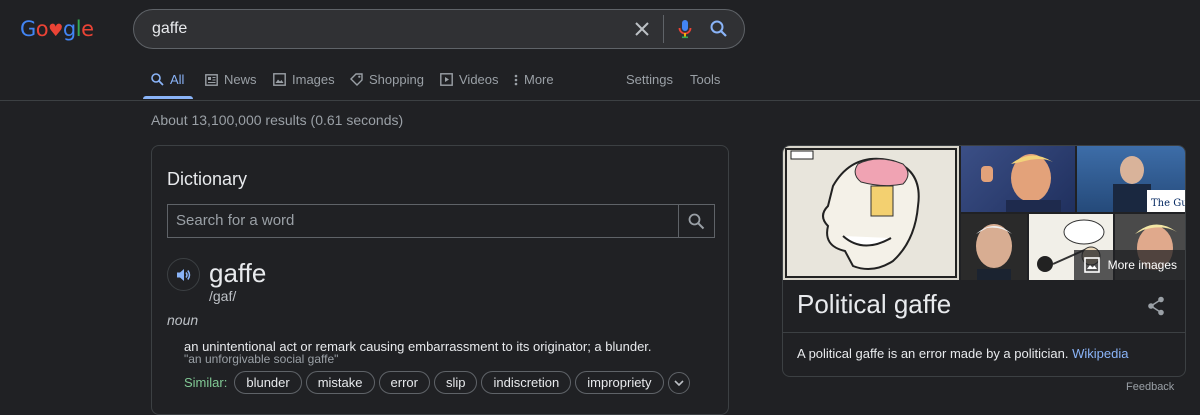  What do you see at coordinates (984, 213) in the screenshot?
I see `image-strip: The Guardian More images` at bounding box center [984, 213].